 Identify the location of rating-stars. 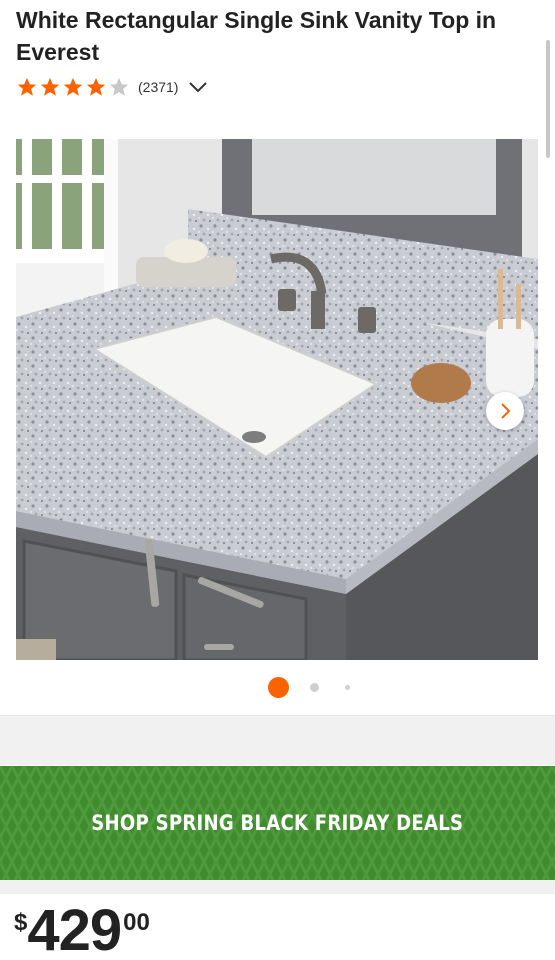
(73, 87).